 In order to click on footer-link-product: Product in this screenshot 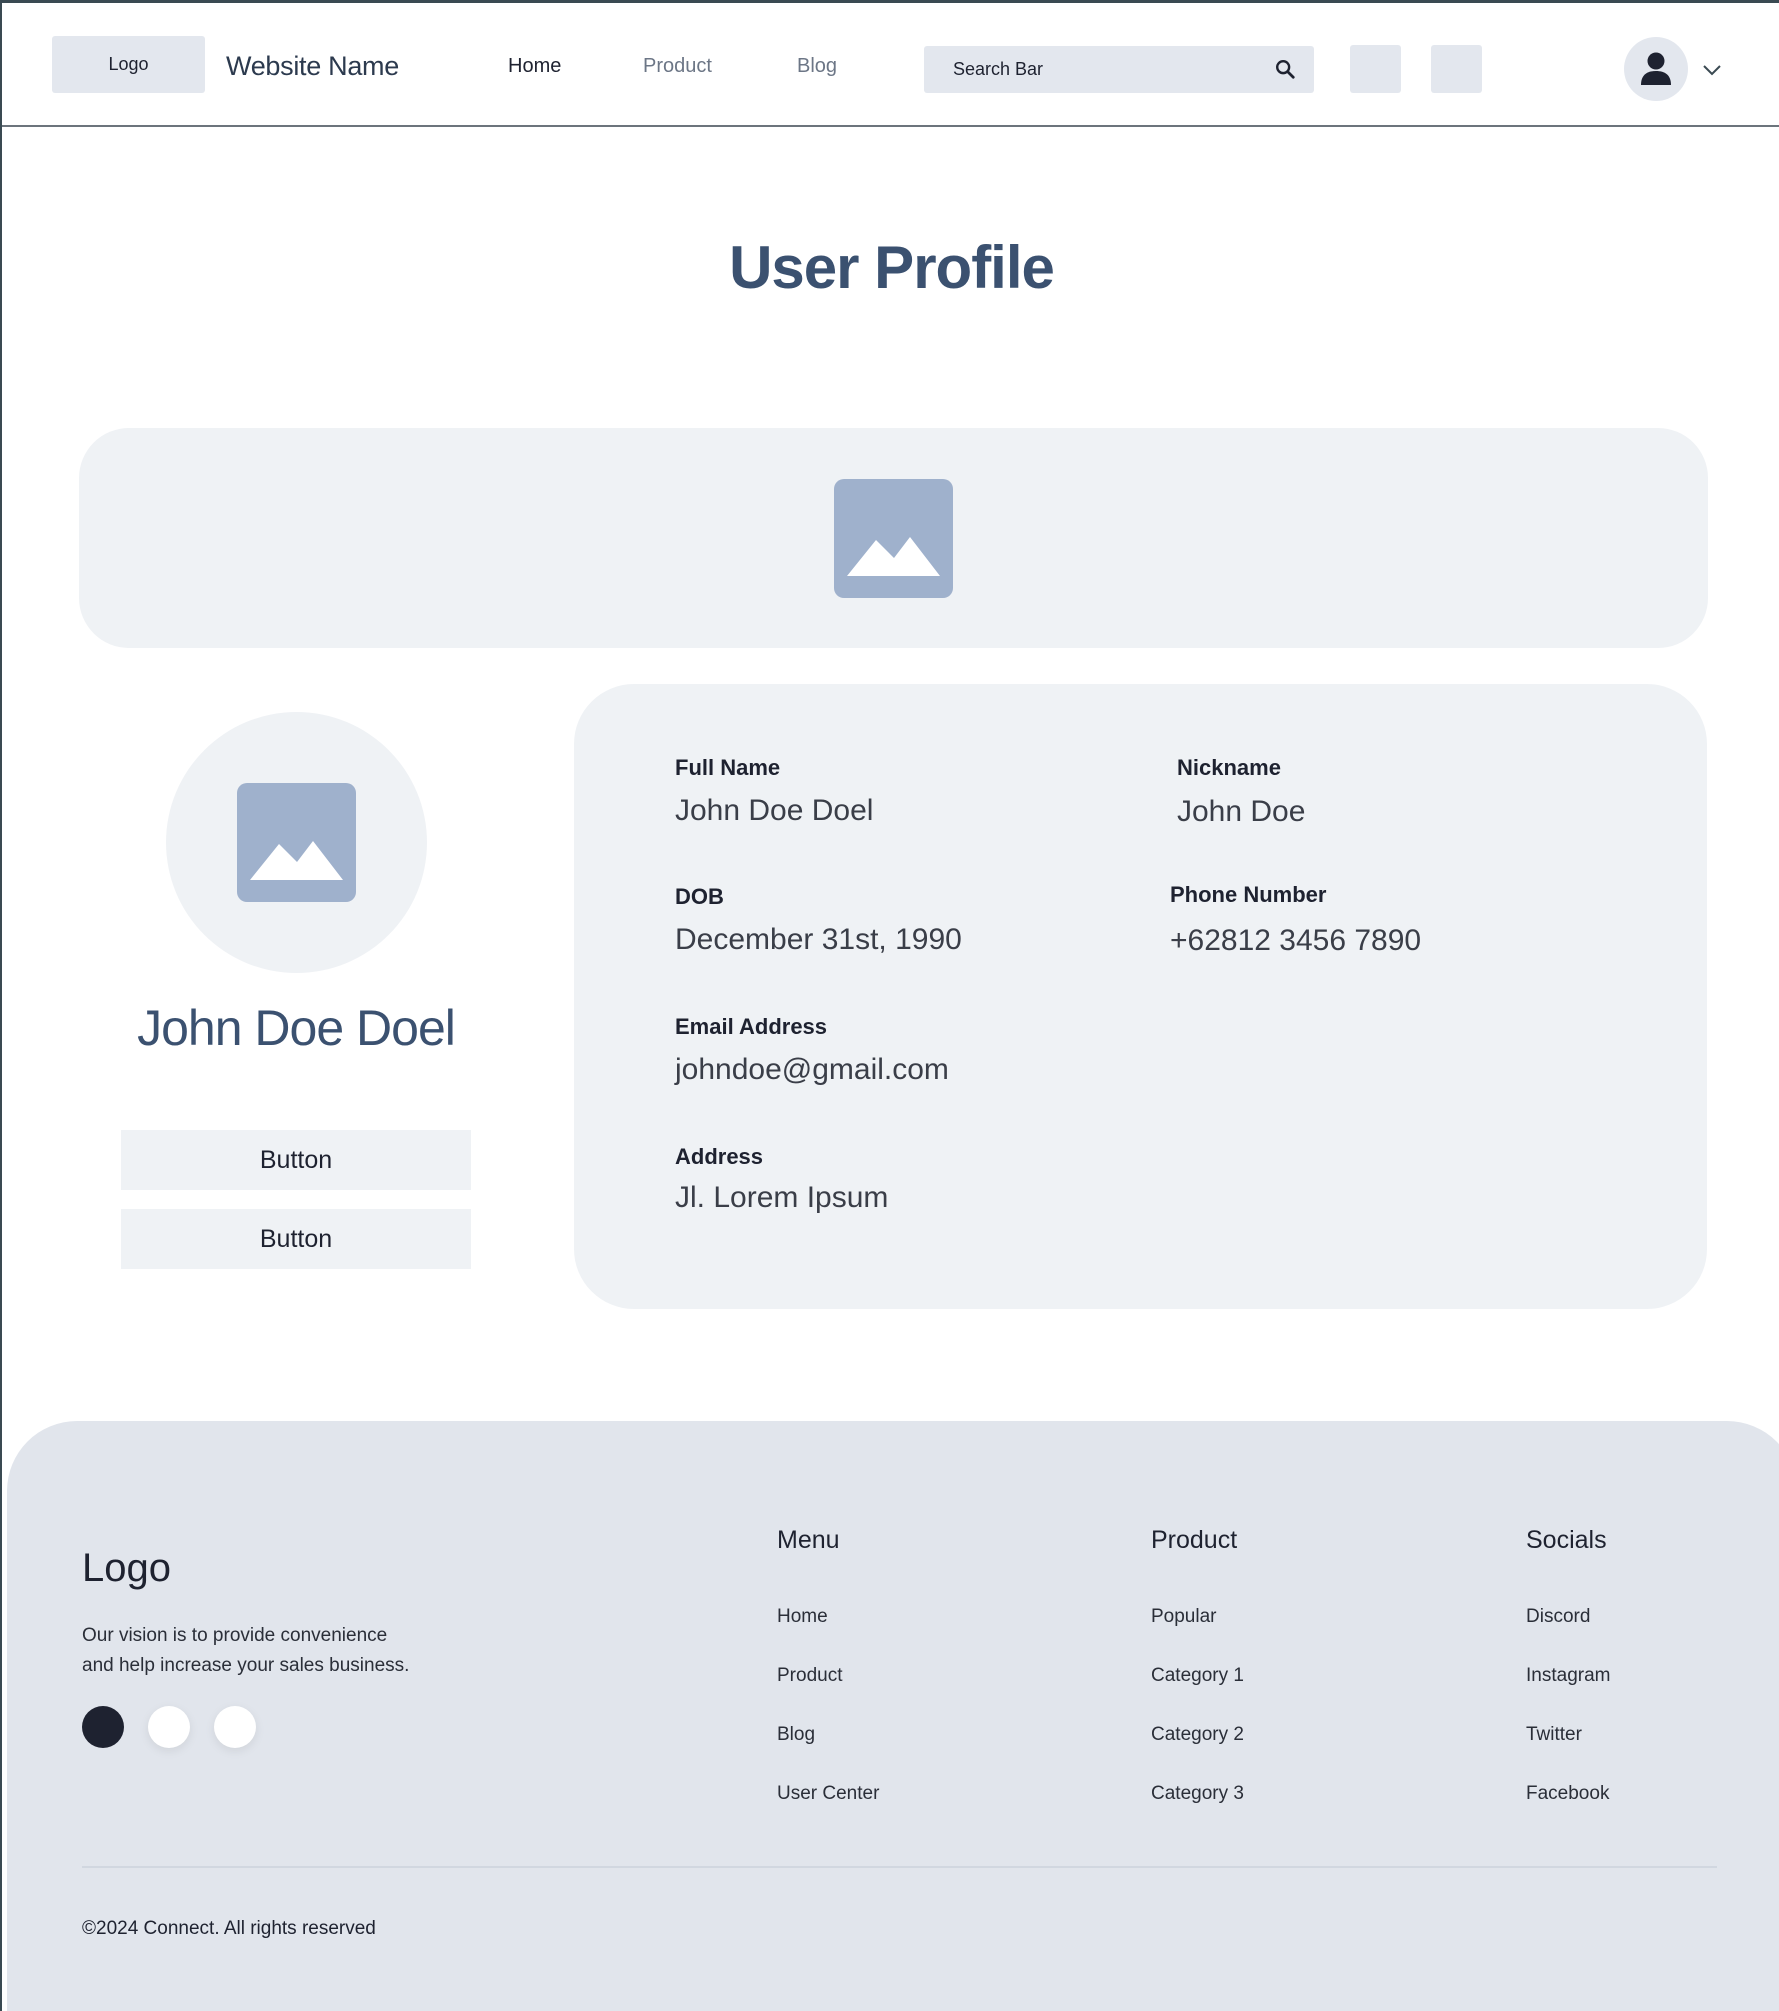, I will do `click(809, 1676)`.